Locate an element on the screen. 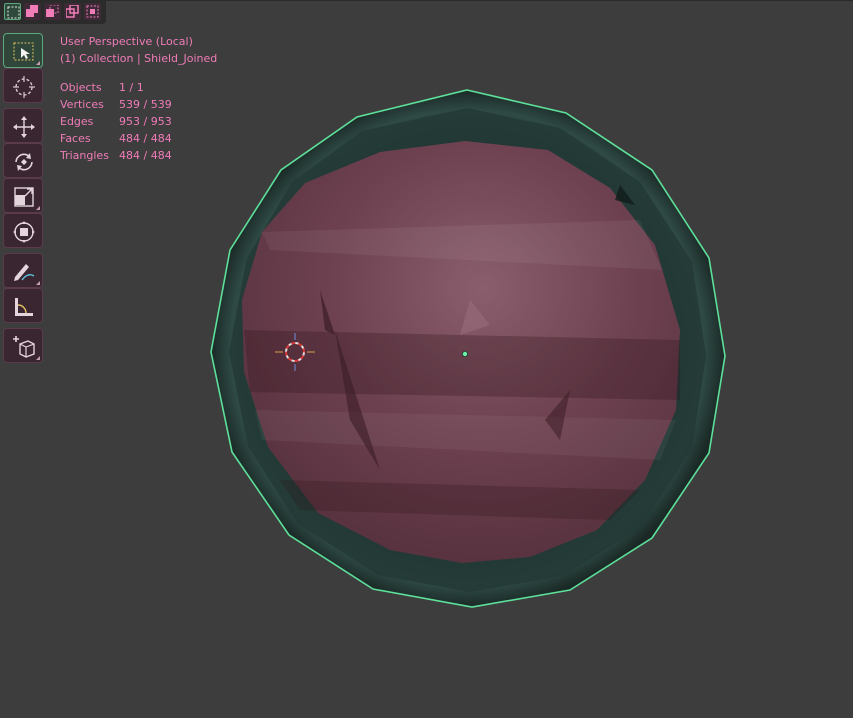 Image resolution: width=853 pixels, height=718 pixels. add-cube-tool is located at coordinates (23, 345).